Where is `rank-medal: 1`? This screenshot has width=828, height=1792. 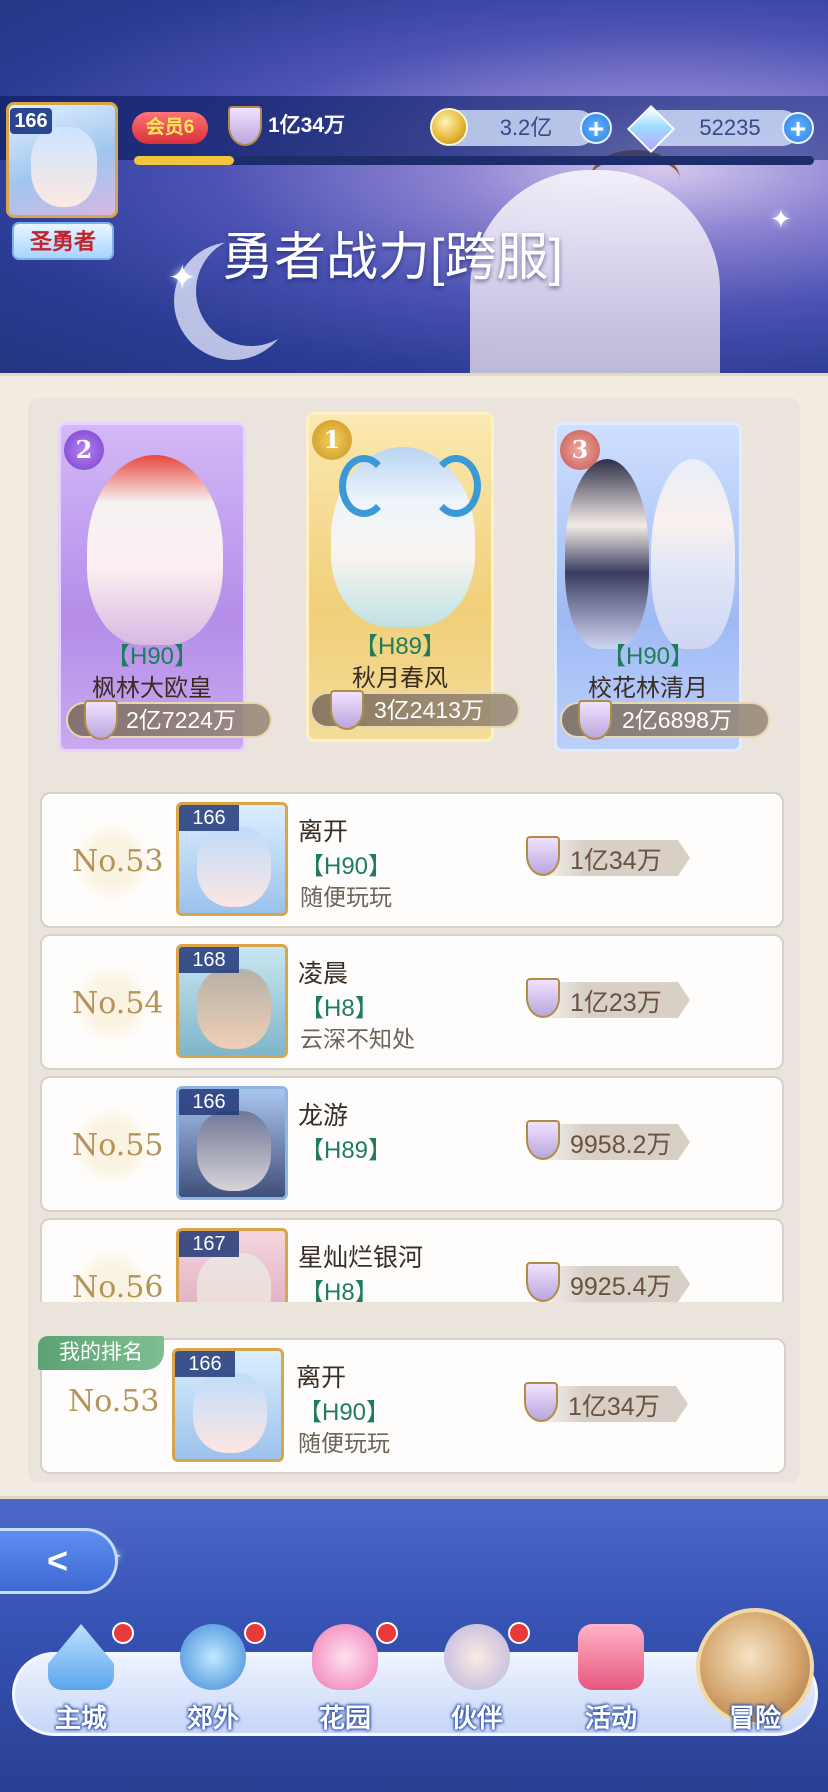 rank-medal: 1 is located at coordinates (332, 440).